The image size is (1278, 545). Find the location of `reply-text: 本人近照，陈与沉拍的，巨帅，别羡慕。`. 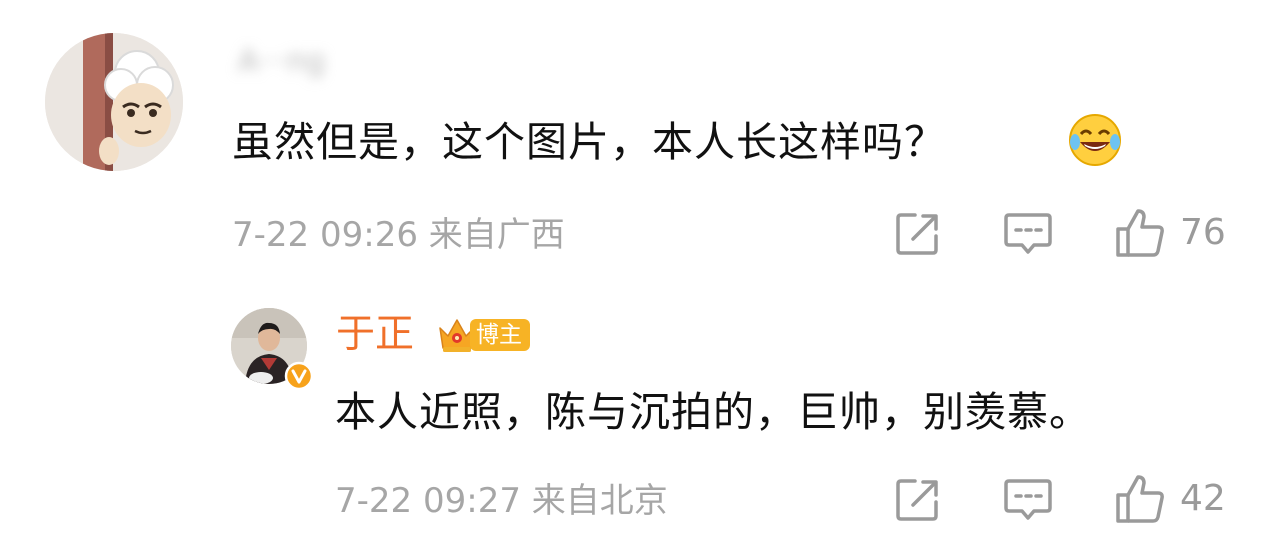

reply-text: 本人近照，陈与沉拍的，巨帅，别羡慕。 is located at coordinates (713, 412).